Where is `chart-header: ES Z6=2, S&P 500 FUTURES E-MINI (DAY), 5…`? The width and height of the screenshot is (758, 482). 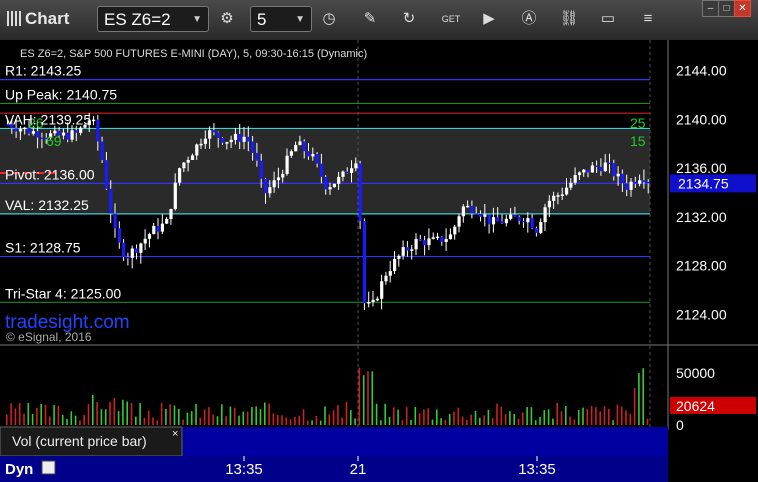 chart-header: ES Z6=2, S&P 500 FUTURES E-MINI (DAY), 5… is located at coordinates (193, 54).